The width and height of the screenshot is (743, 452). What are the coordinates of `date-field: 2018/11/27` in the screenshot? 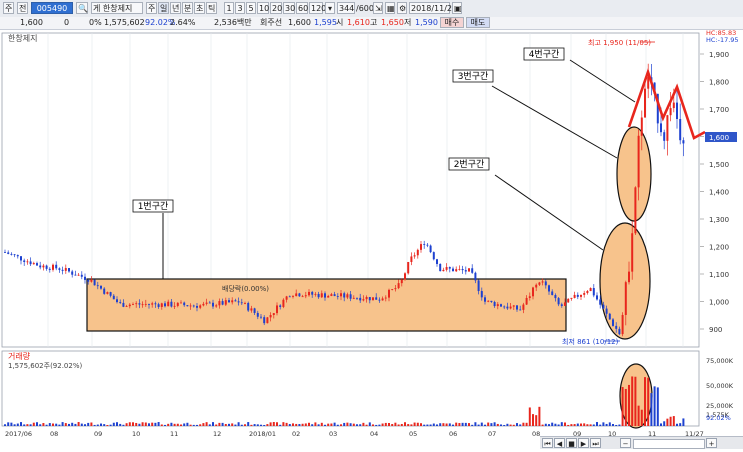 It's located at (433, 8).